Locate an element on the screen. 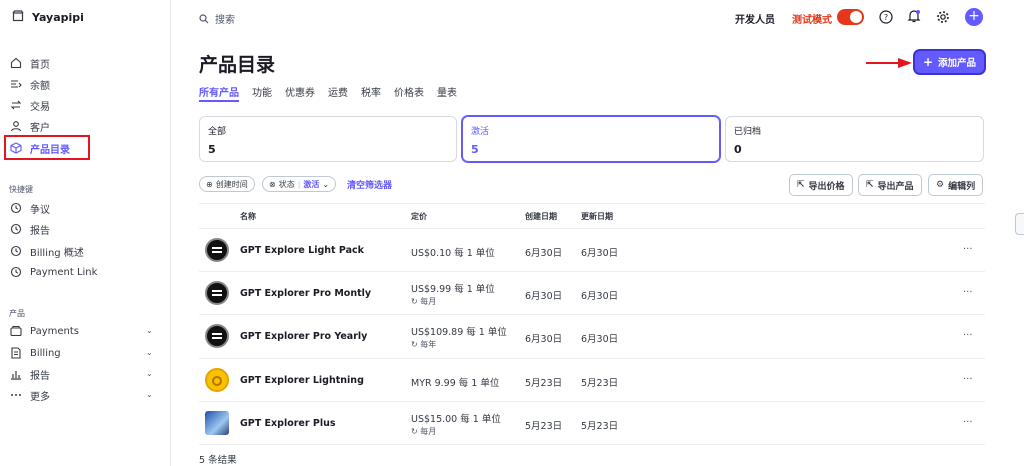  page-title: 产品目录 is located at coordinates (237, 65).